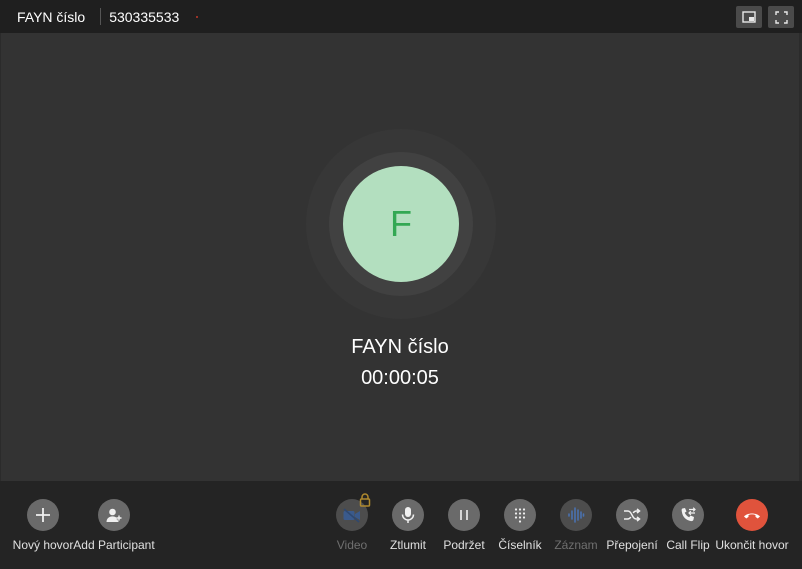 The height and width of the screenshot is (569, 802). What do you see at coordinates (400, 378) in the screenshot?
I see `call-duration: 00:00:05` at bounding box center [400, 378].